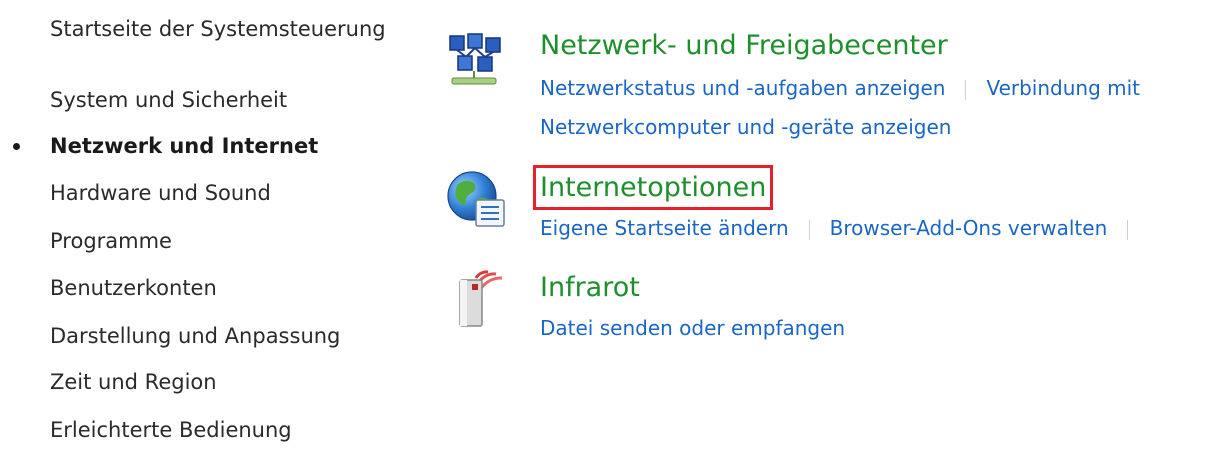 The image size is (1215, 450). Describe the element at coordinates (133, 382) in the screenshot. I see `sidebar-item-clock-region: Zeit und Region` at that location.